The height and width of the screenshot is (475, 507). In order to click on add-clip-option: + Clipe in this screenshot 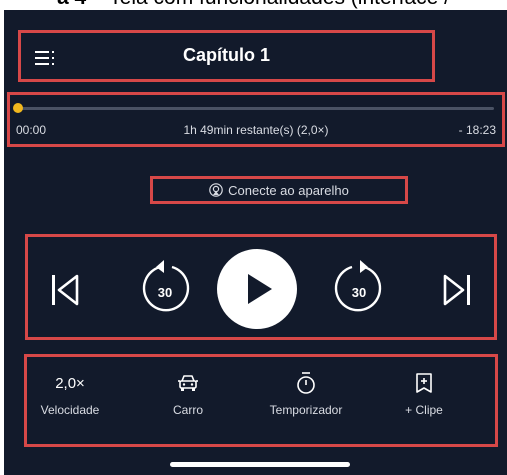, I will do `click(424, 393)`.